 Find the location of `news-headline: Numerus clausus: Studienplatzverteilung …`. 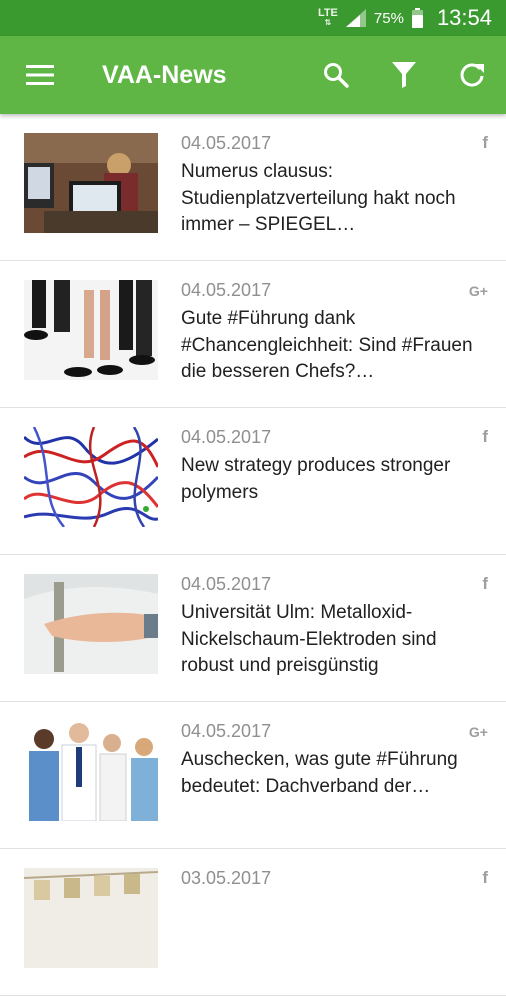

news-headline: Numerus clausus: Studienplatzverteilung … is located at coordinates (318, 198).